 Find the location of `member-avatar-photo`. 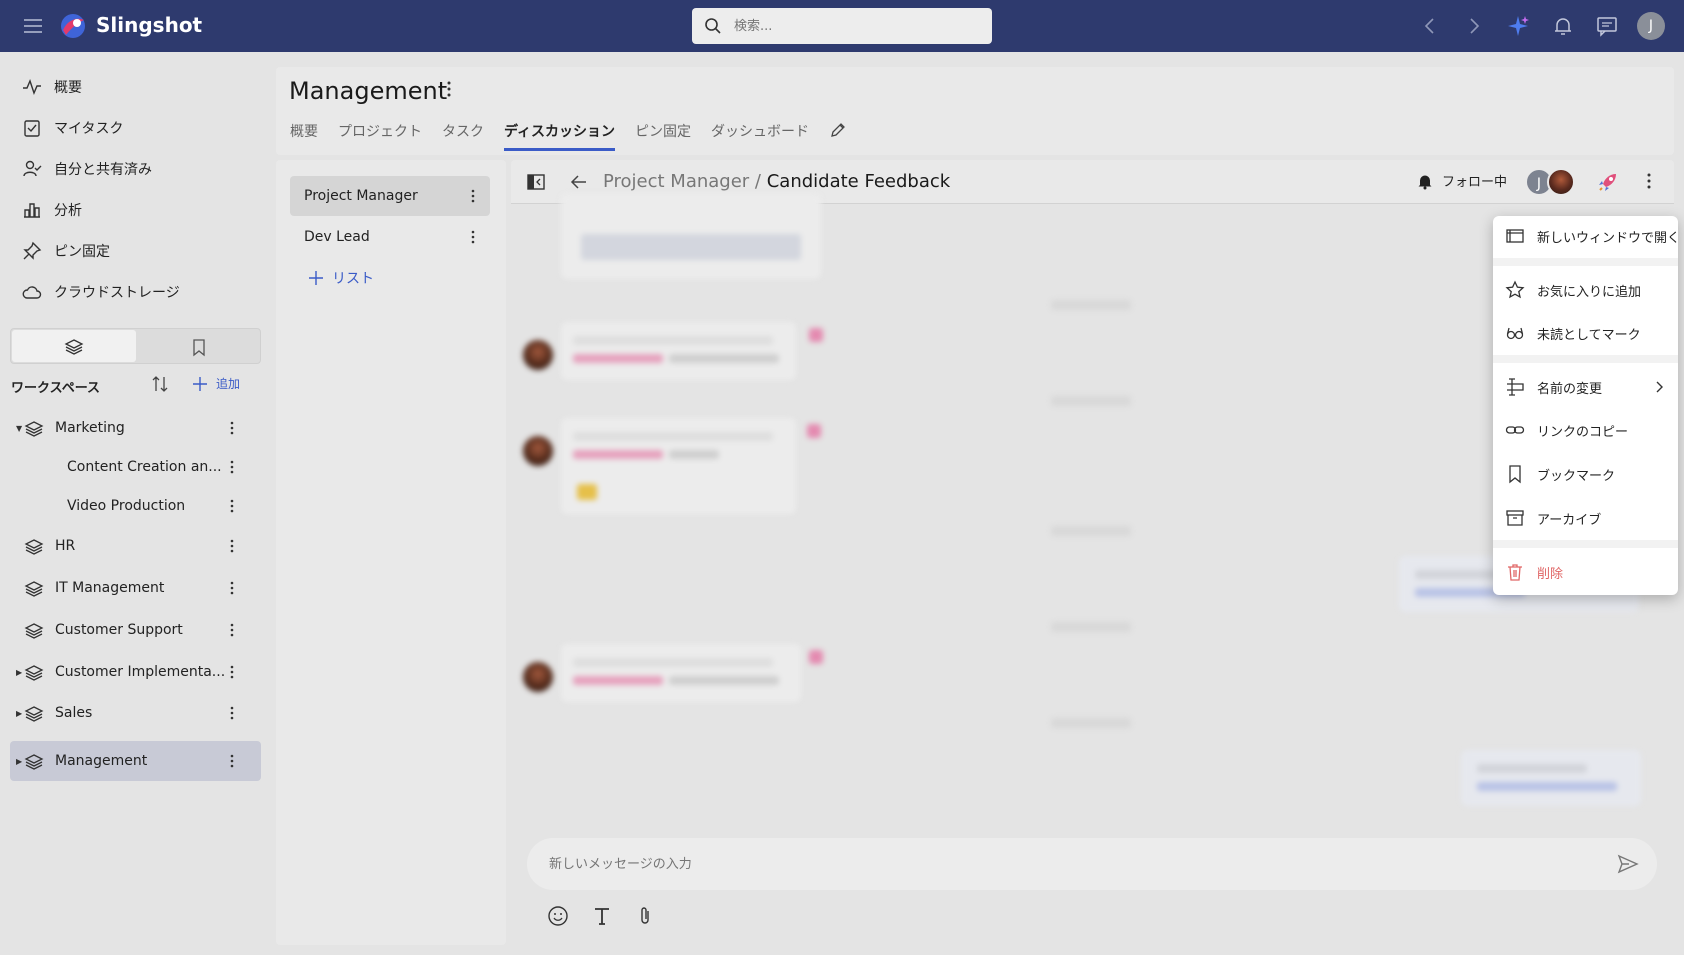

member-avatar-photo is located at coordinates (1561, 182).